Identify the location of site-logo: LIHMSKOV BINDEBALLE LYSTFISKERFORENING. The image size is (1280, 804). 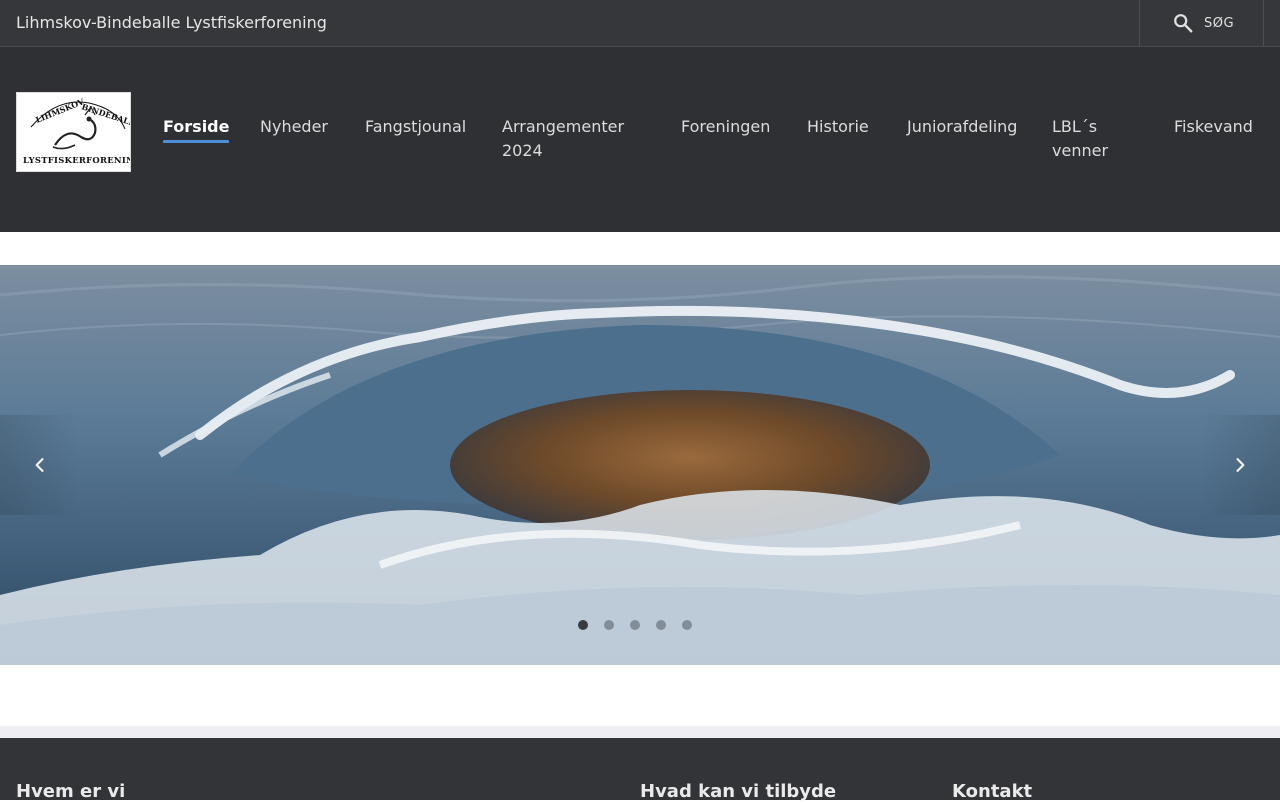
(73, 132).